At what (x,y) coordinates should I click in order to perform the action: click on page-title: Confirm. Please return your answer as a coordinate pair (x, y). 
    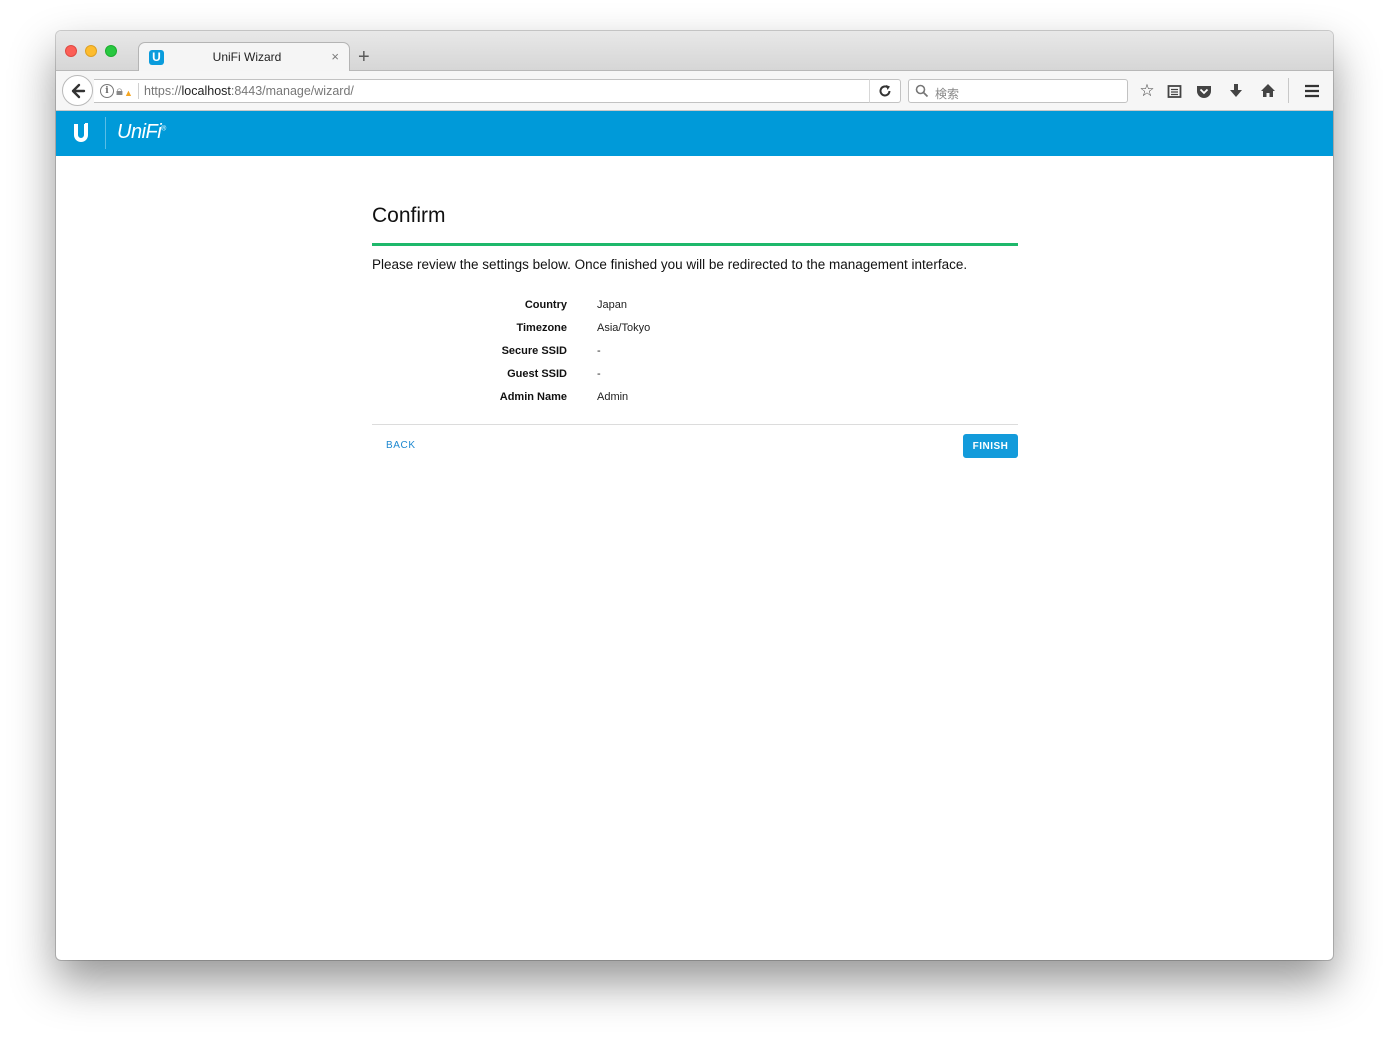
    Looking at the image, I should click on (409, 215).